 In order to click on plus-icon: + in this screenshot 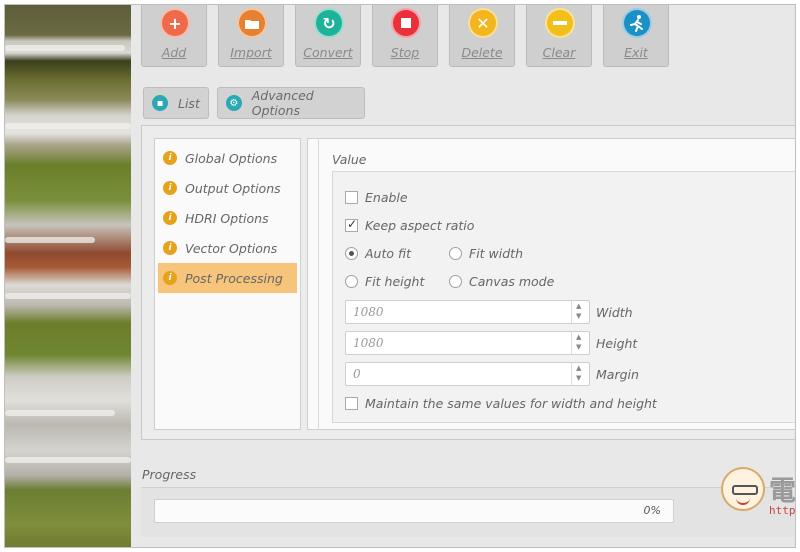, I will do `click(175, 23)`.